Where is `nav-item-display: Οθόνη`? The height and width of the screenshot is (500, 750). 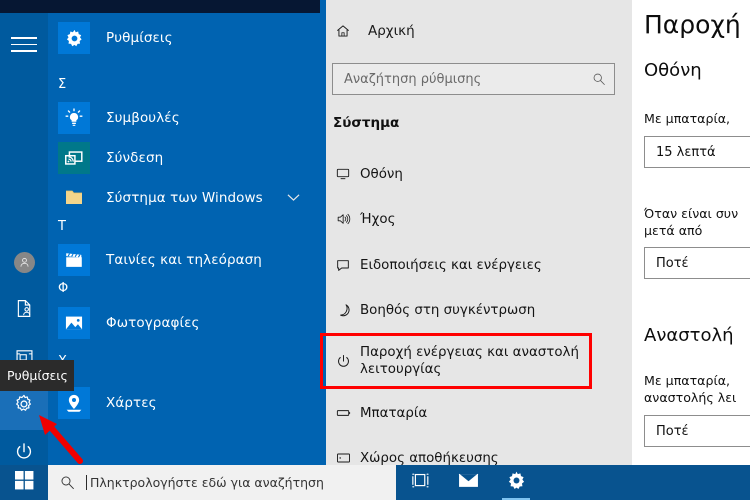
nav-item-display: Οθόνη is located at coordinates (469, 174).